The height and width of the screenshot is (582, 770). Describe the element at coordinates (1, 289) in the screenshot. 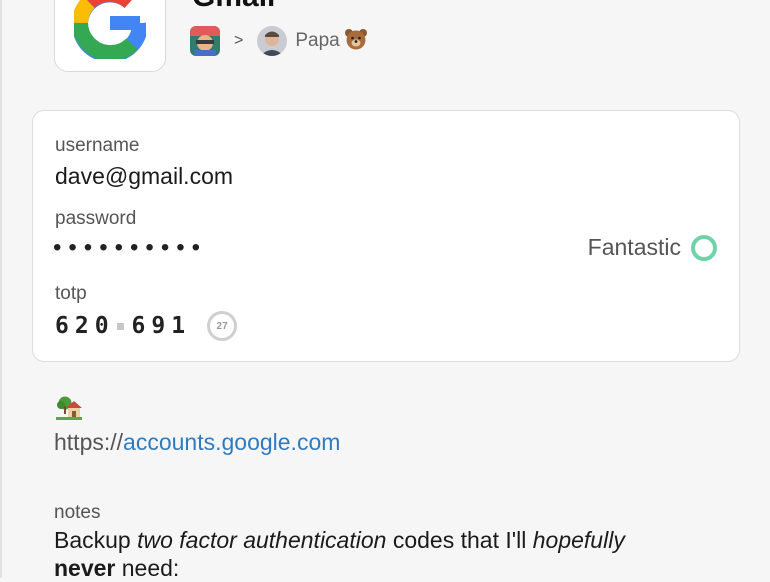

I see `window-edge` at that location.